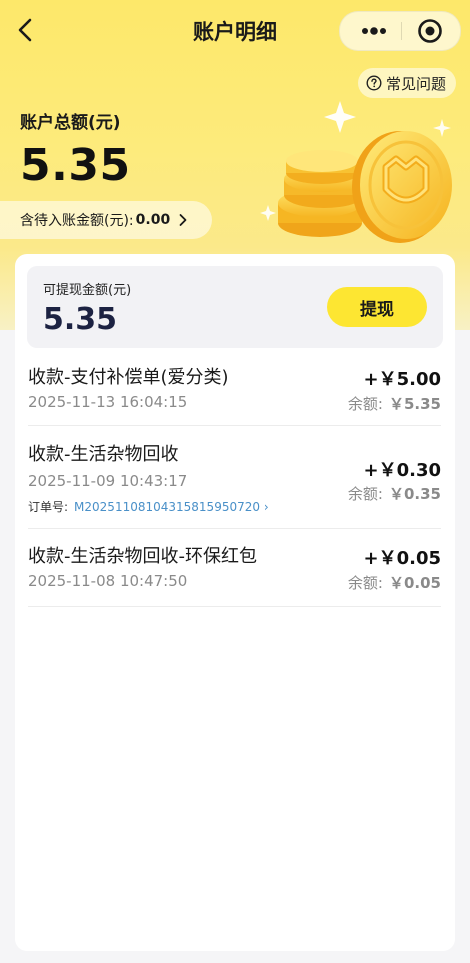  Describe the element at coordinates (235, 307) in the screenshot. I see `withdrawable-panel: 可提现金额(元) 5.35 提现` at that location.